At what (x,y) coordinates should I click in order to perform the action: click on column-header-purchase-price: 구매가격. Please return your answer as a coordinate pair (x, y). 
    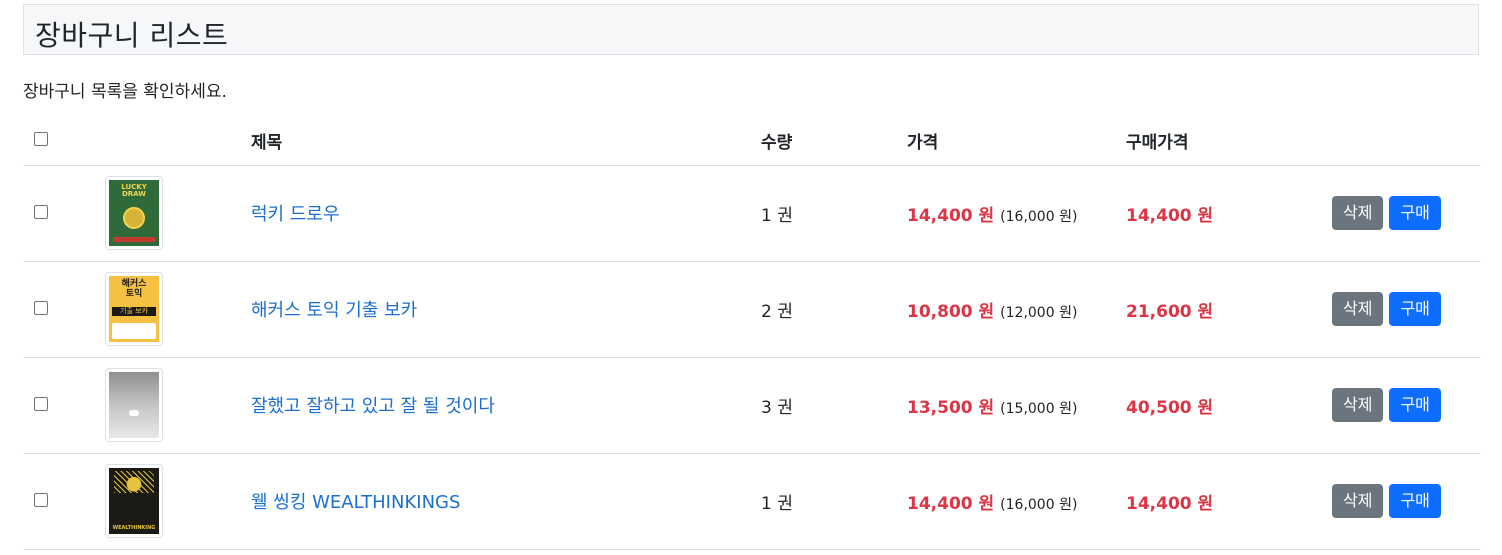
    Looking at the image, I should click on (1211, 141).